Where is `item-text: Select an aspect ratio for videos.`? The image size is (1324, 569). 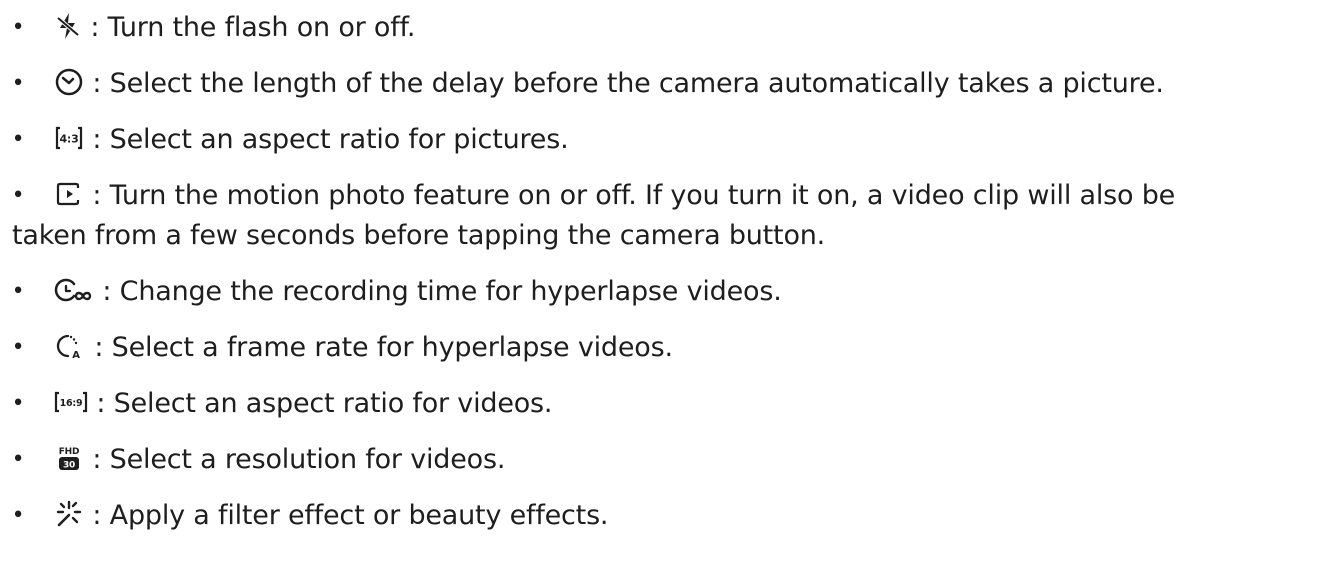
item-text: Select an aspect ratio for videos. is located at coordinates (333, 403).